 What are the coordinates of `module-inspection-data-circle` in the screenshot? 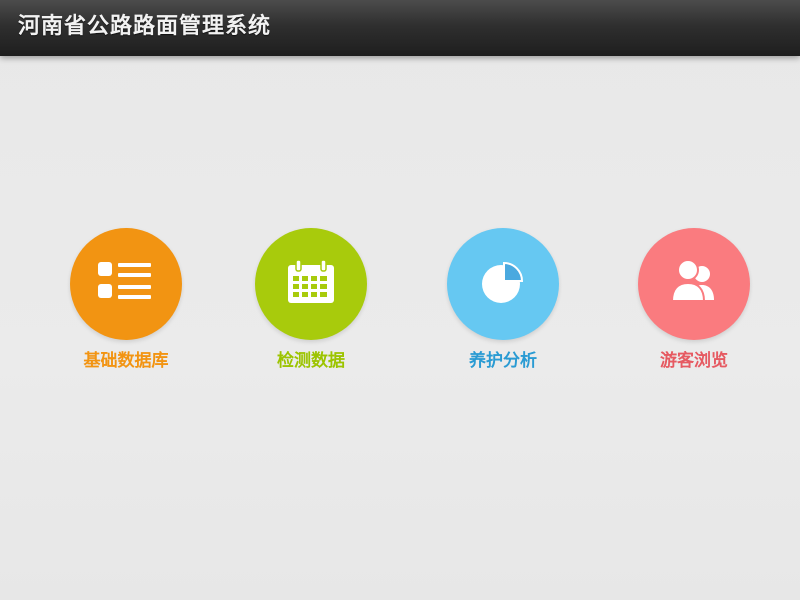 It's located at (311, 284).